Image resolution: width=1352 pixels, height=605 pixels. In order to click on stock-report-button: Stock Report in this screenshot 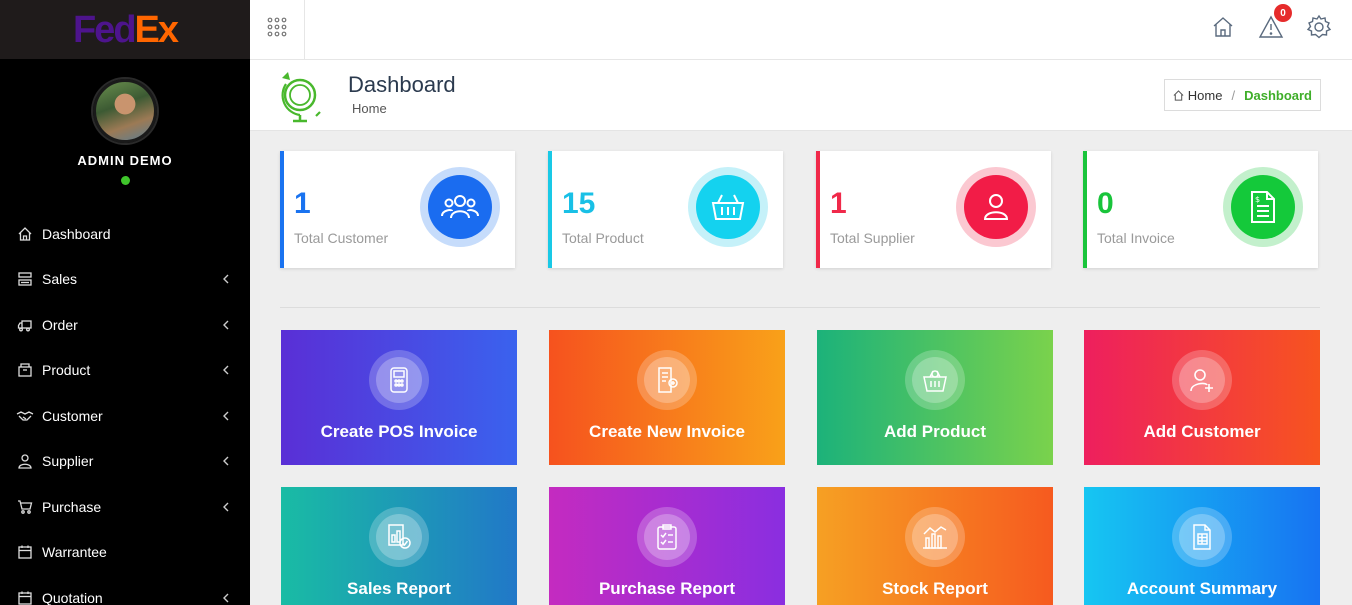, I will do `click(935, 546)`.